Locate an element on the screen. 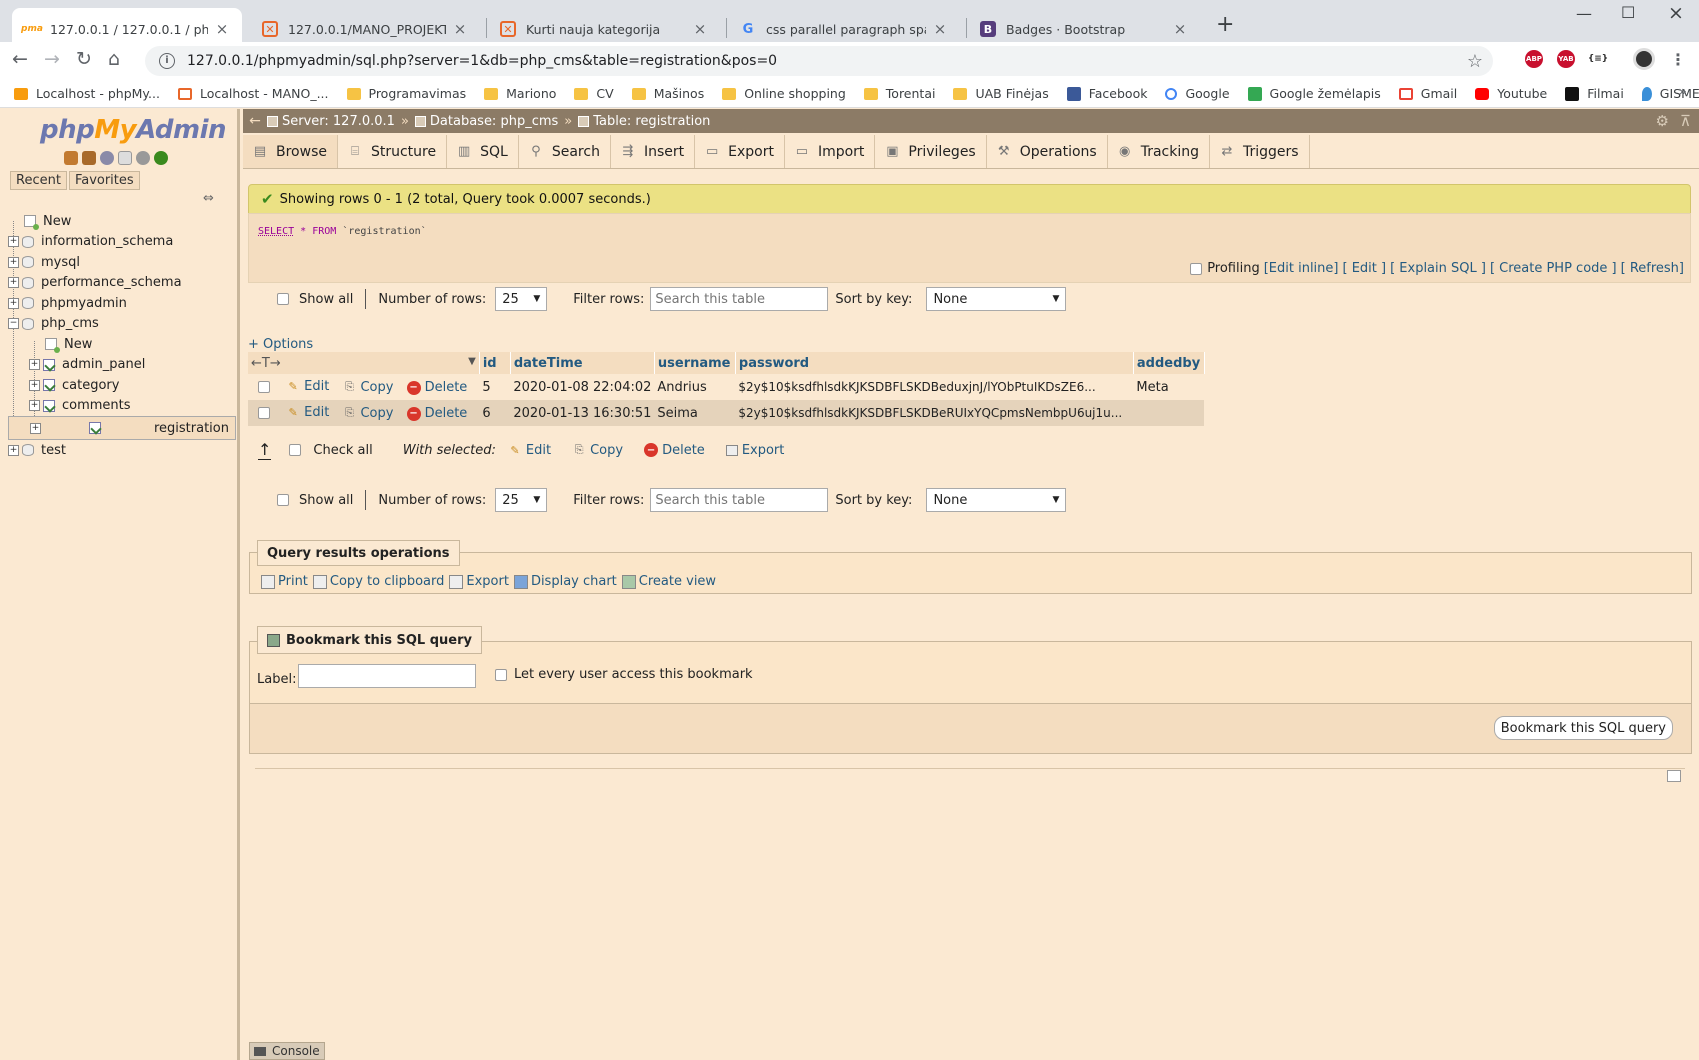 Image resolution: width=1699 pixels, height=1060 pixels. tab-sql: ▥ SQL is located at coordinates (483, 151).